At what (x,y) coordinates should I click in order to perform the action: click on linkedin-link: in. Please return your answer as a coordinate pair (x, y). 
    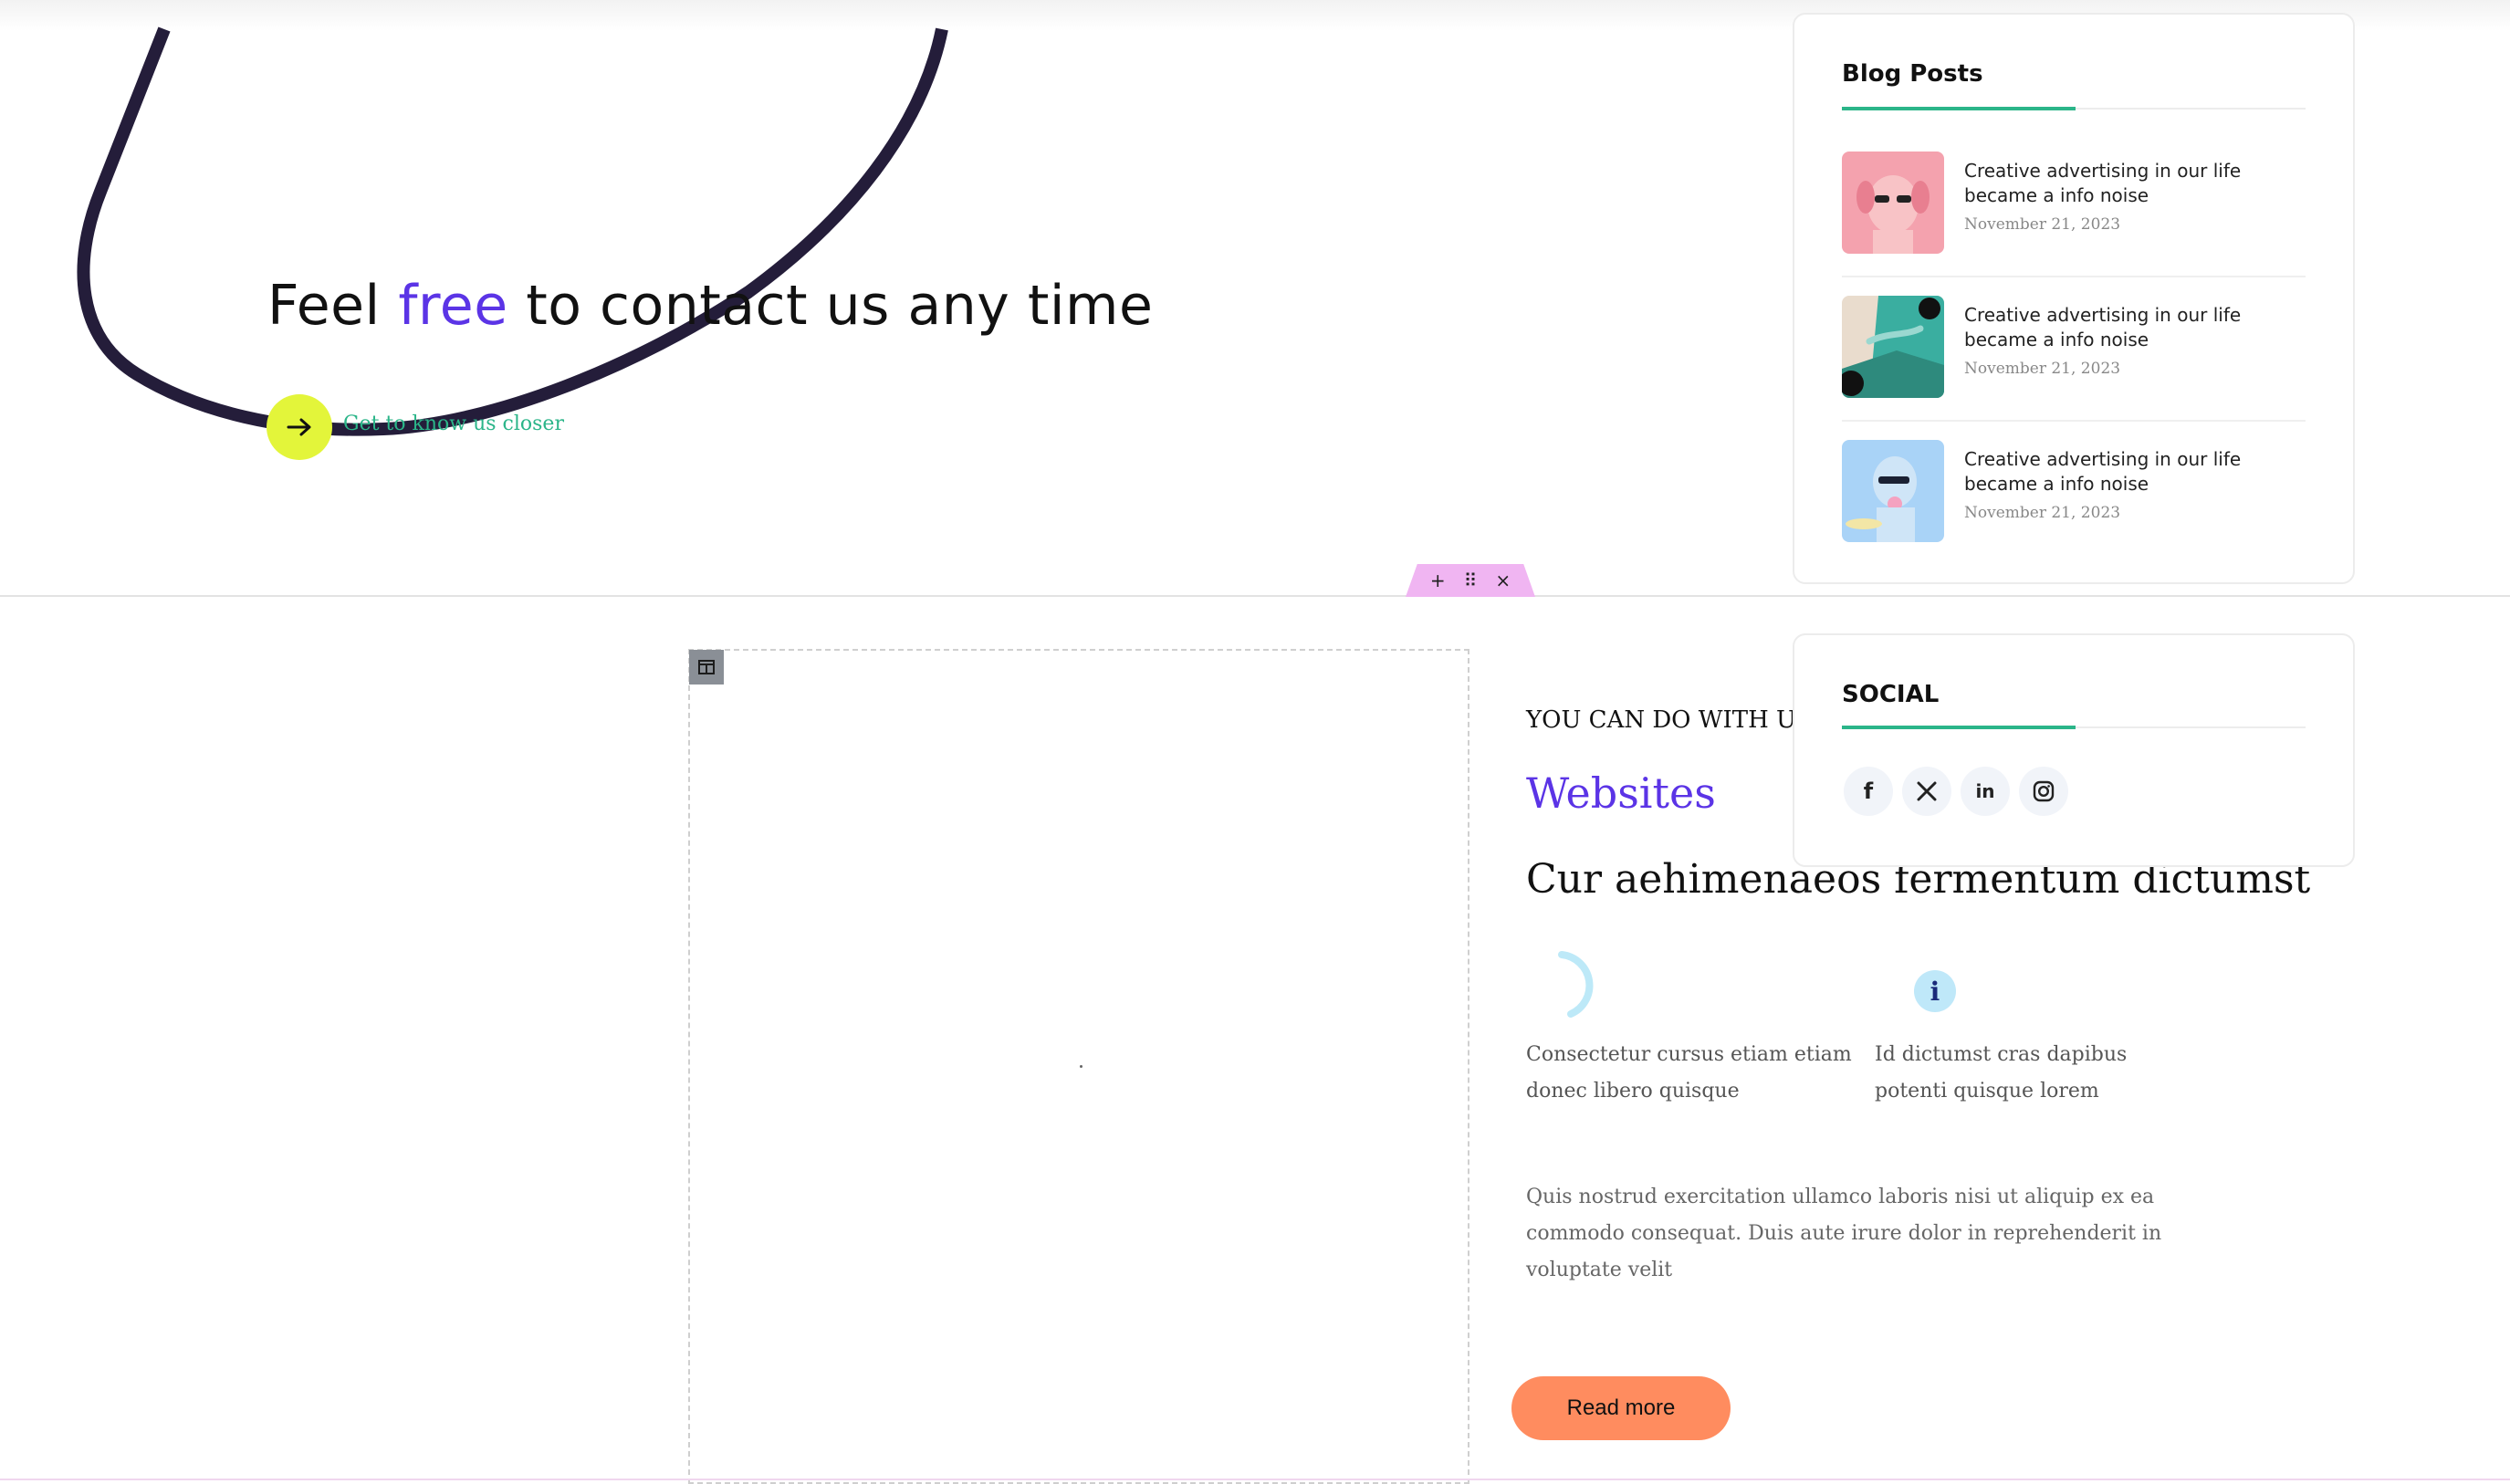
    Looking at the image, I should click on (1985, 791).